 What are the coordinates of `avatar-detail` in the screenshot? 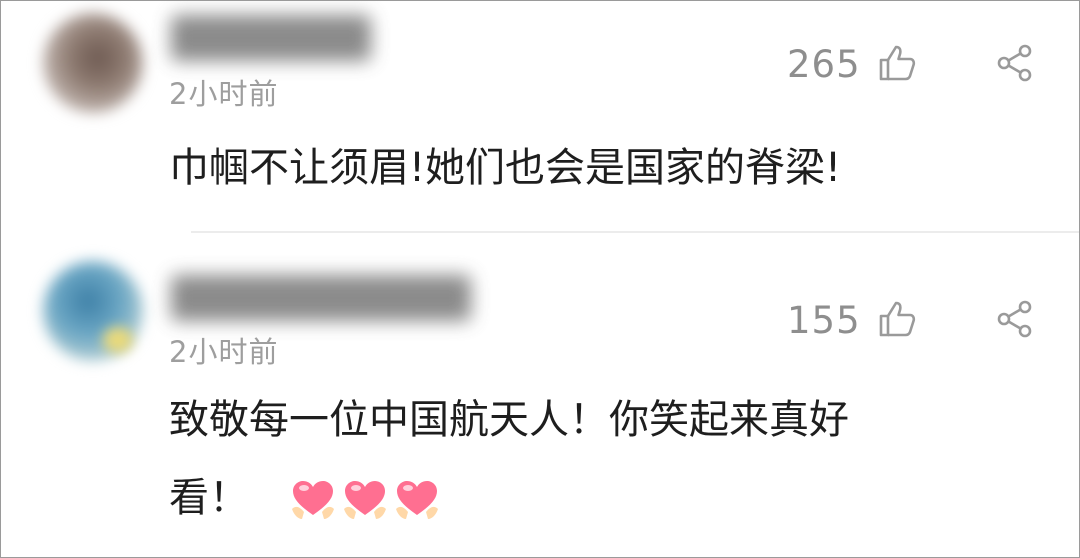 It's located at (118, 340).